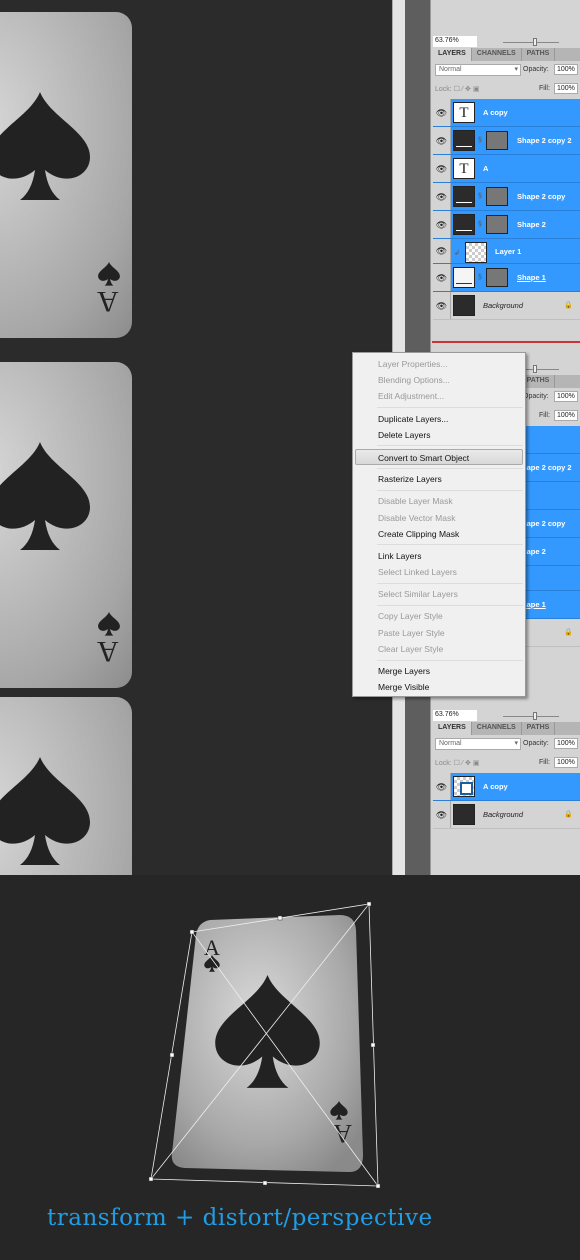 Image resolution: width=580 pixels, height=1260 pixels. Describe the element at coordinates (439, 435) in the screenshot. I see `menu-item-delete-layers: Delete Layers` at that location.